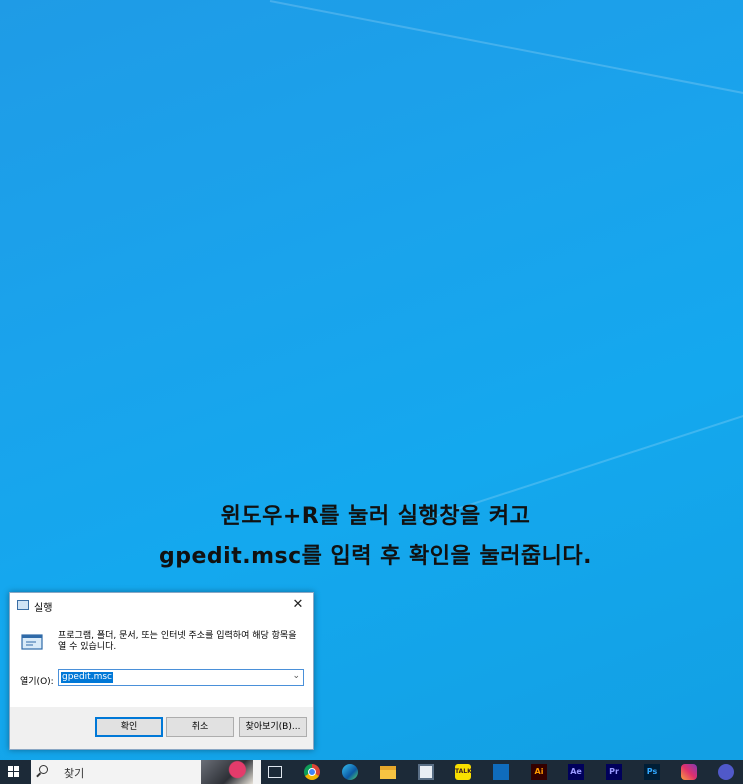 The image size is (743, 784). Describe the element at coordinates (576, 772) in the screenshot. I see `after-effects-icon: Ae` at that location.